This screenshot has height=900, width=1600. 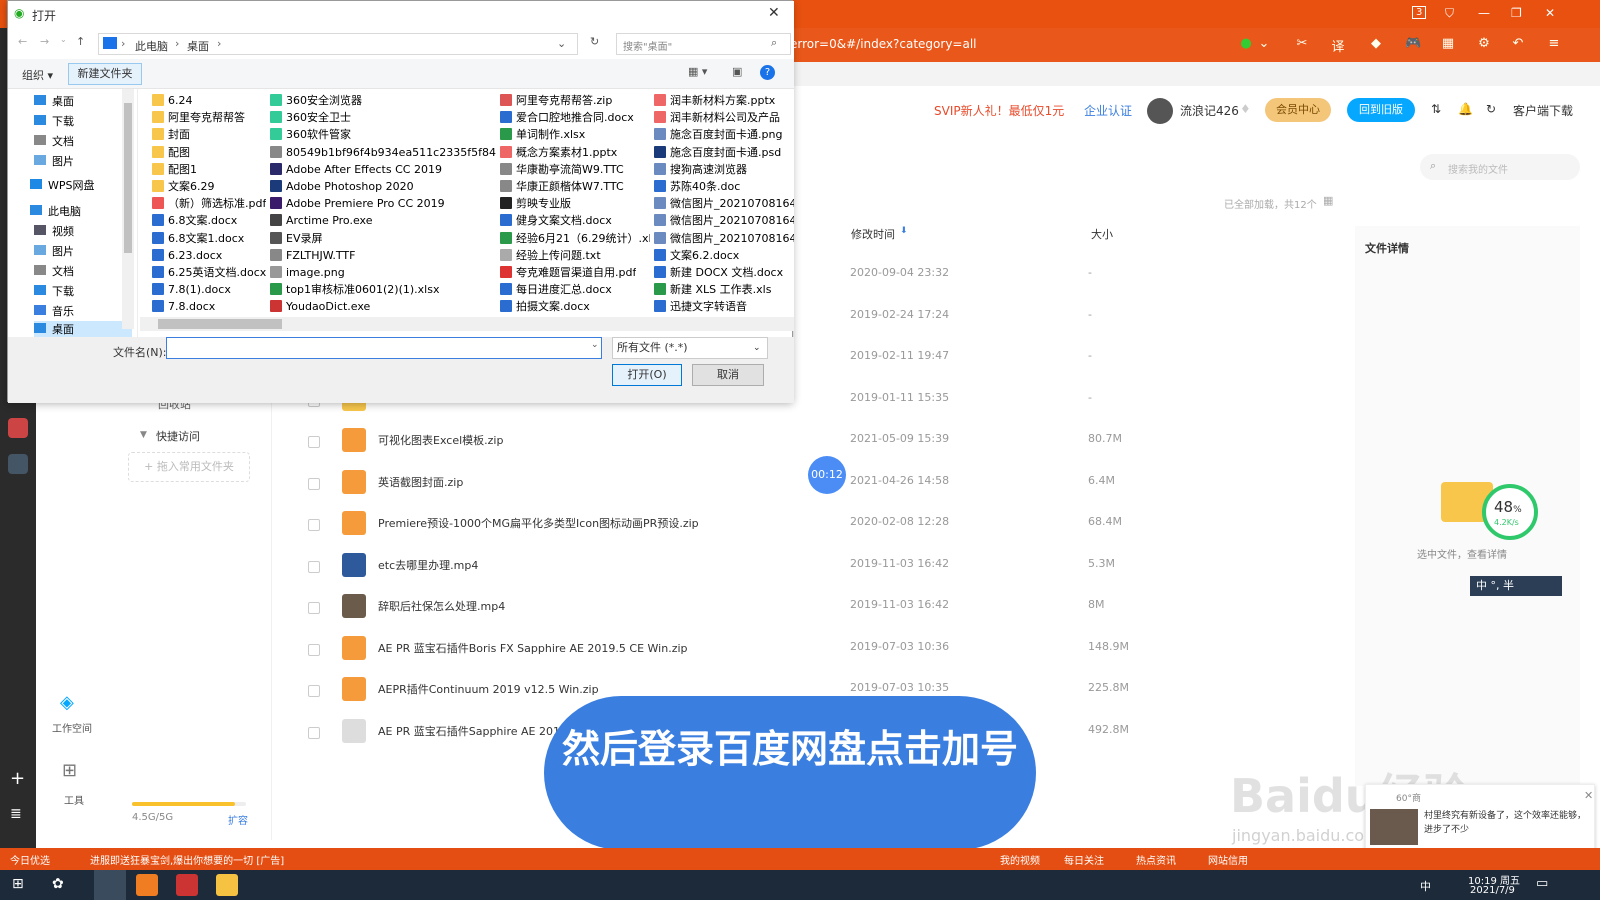 What do you see at coordinates (310, 134) in the screenshot?
I see `file-item: 360软件管家` at bounding box center [310, 134].